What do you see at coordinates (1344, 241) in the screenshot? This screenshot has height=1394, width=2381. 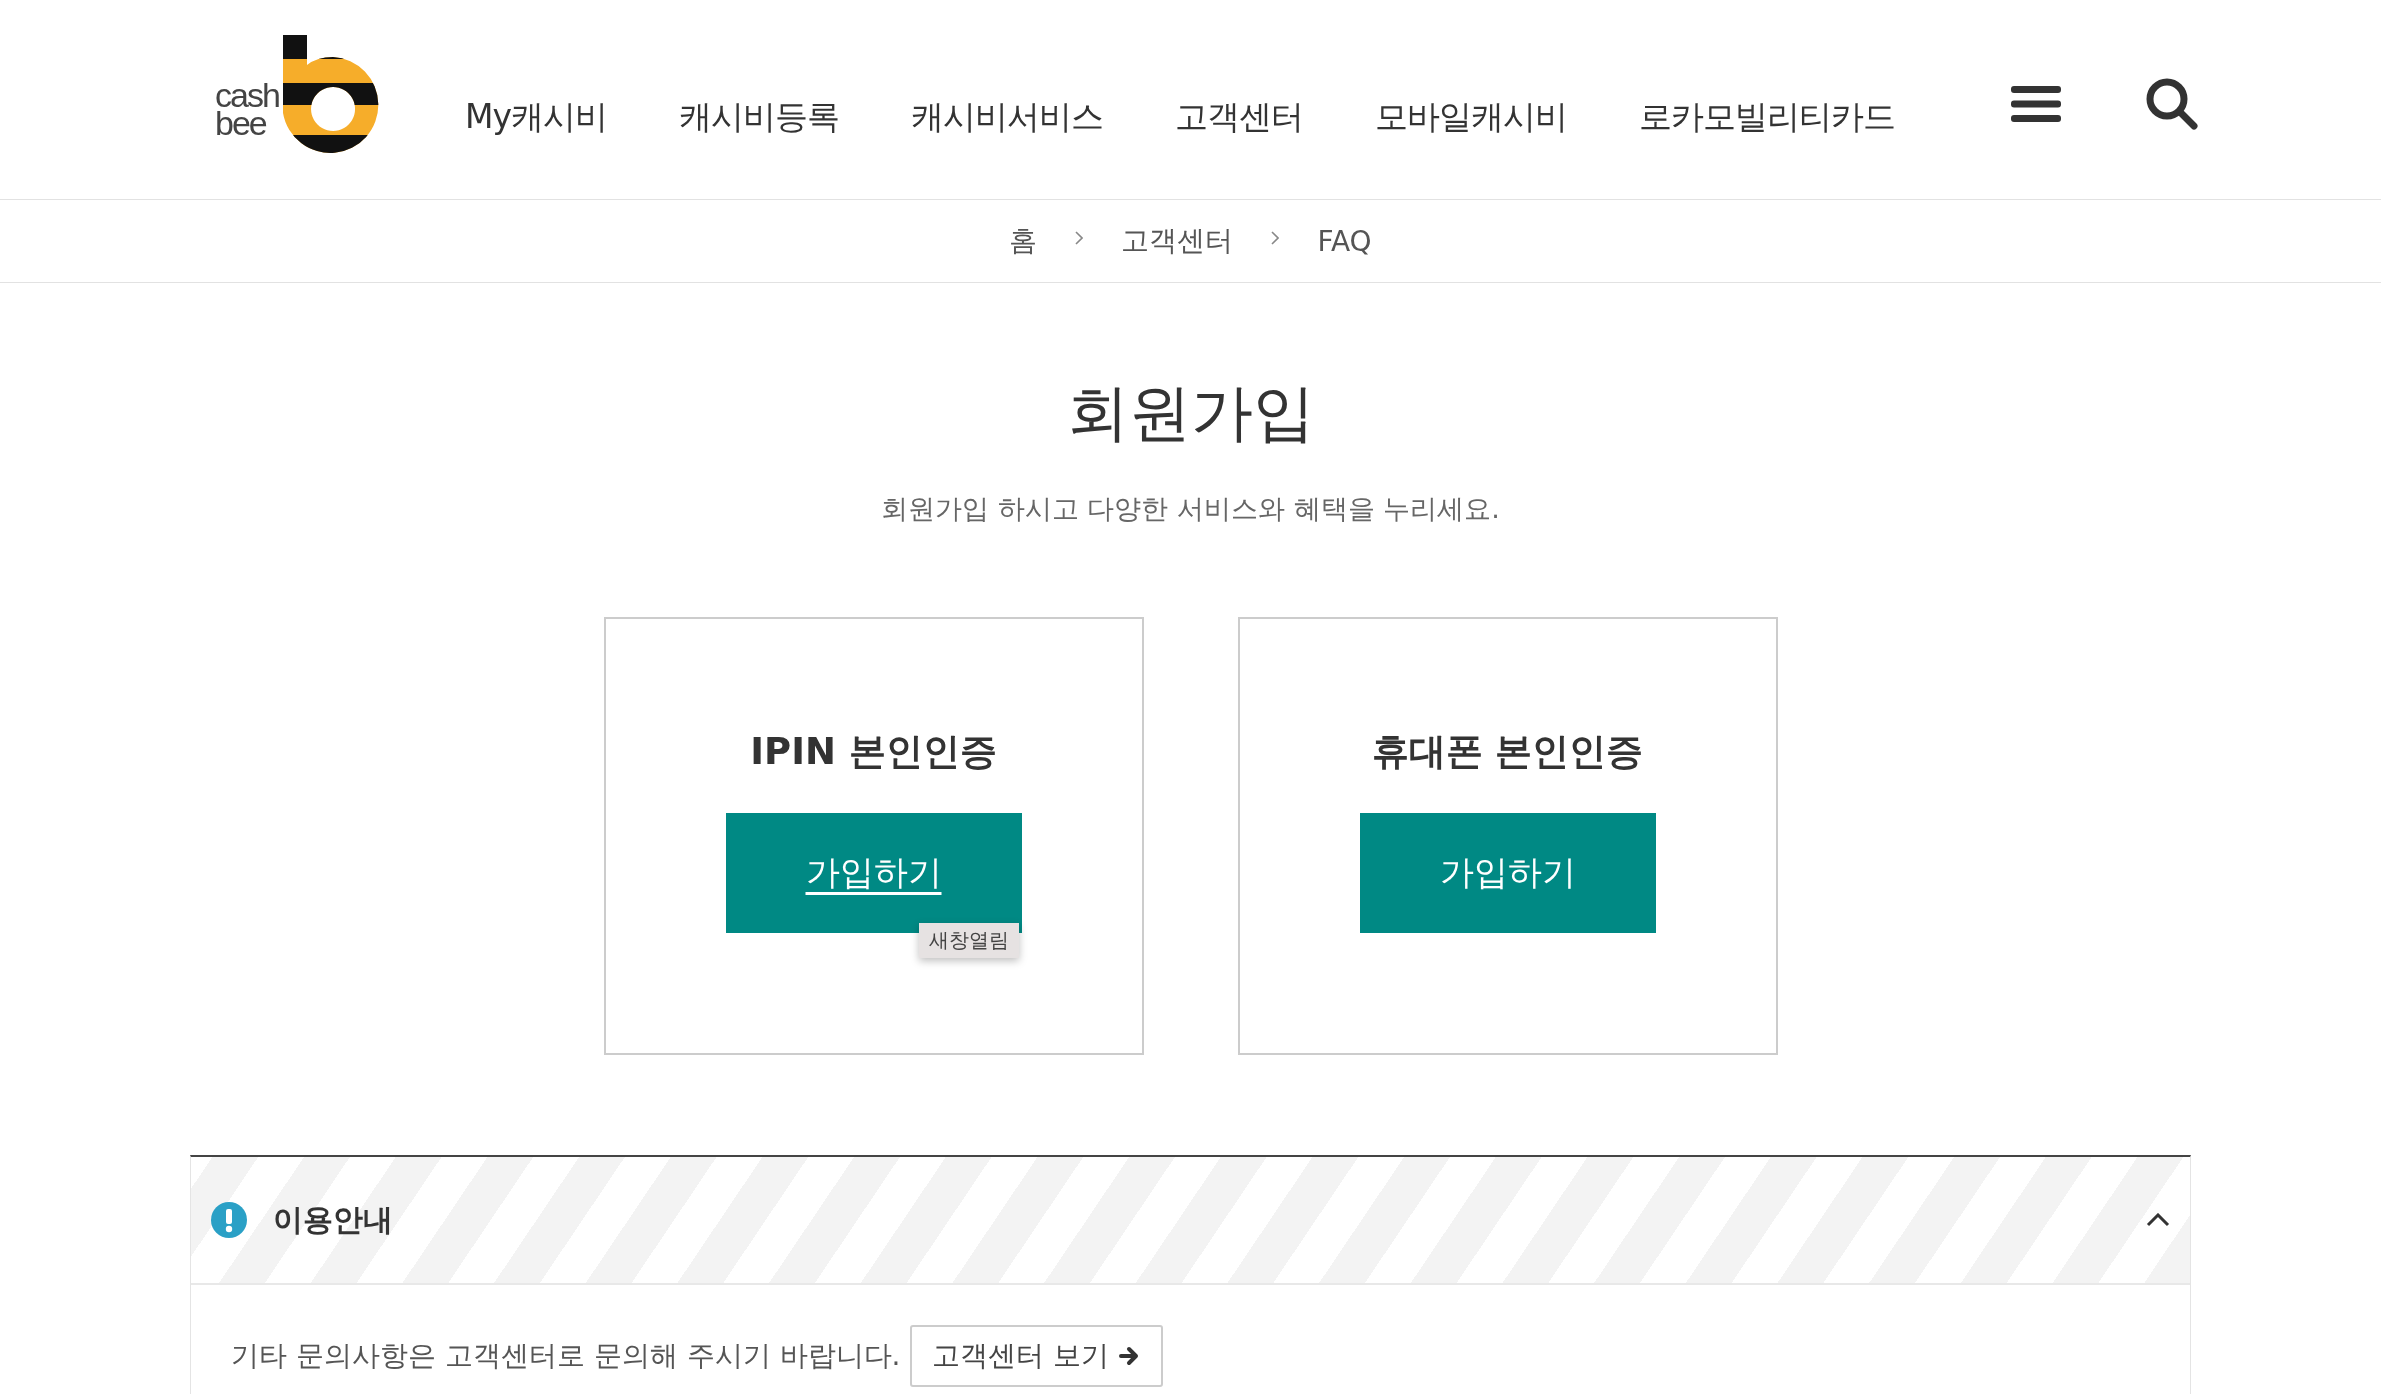 I see `breadcrumb-item: FAQ` at bounding box center [1344, 241].